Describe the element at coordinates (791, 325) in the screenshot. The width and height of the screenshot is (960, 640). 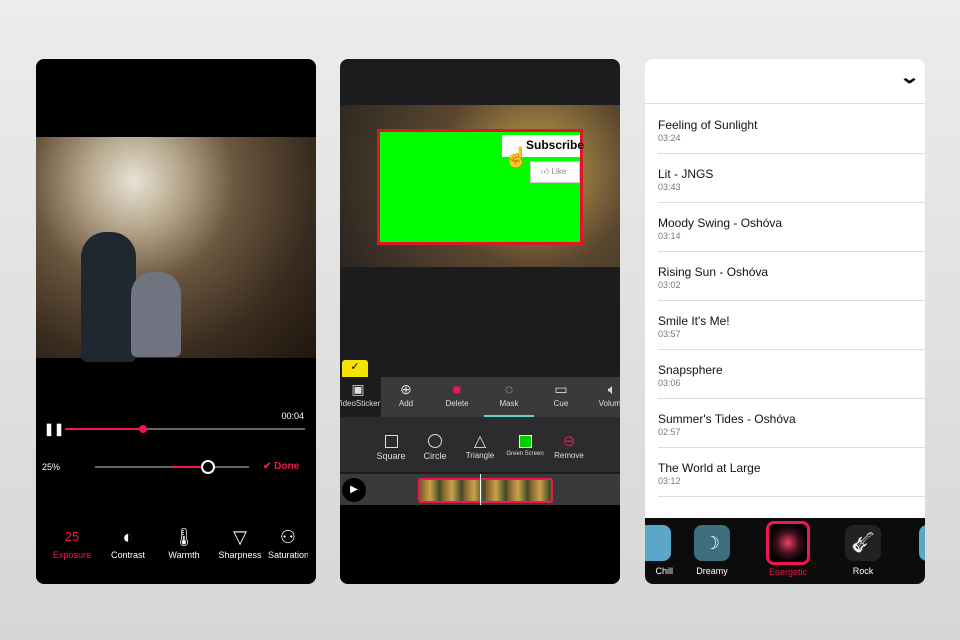
I see `song-item: Smile It's Me! 03:57` at that location.